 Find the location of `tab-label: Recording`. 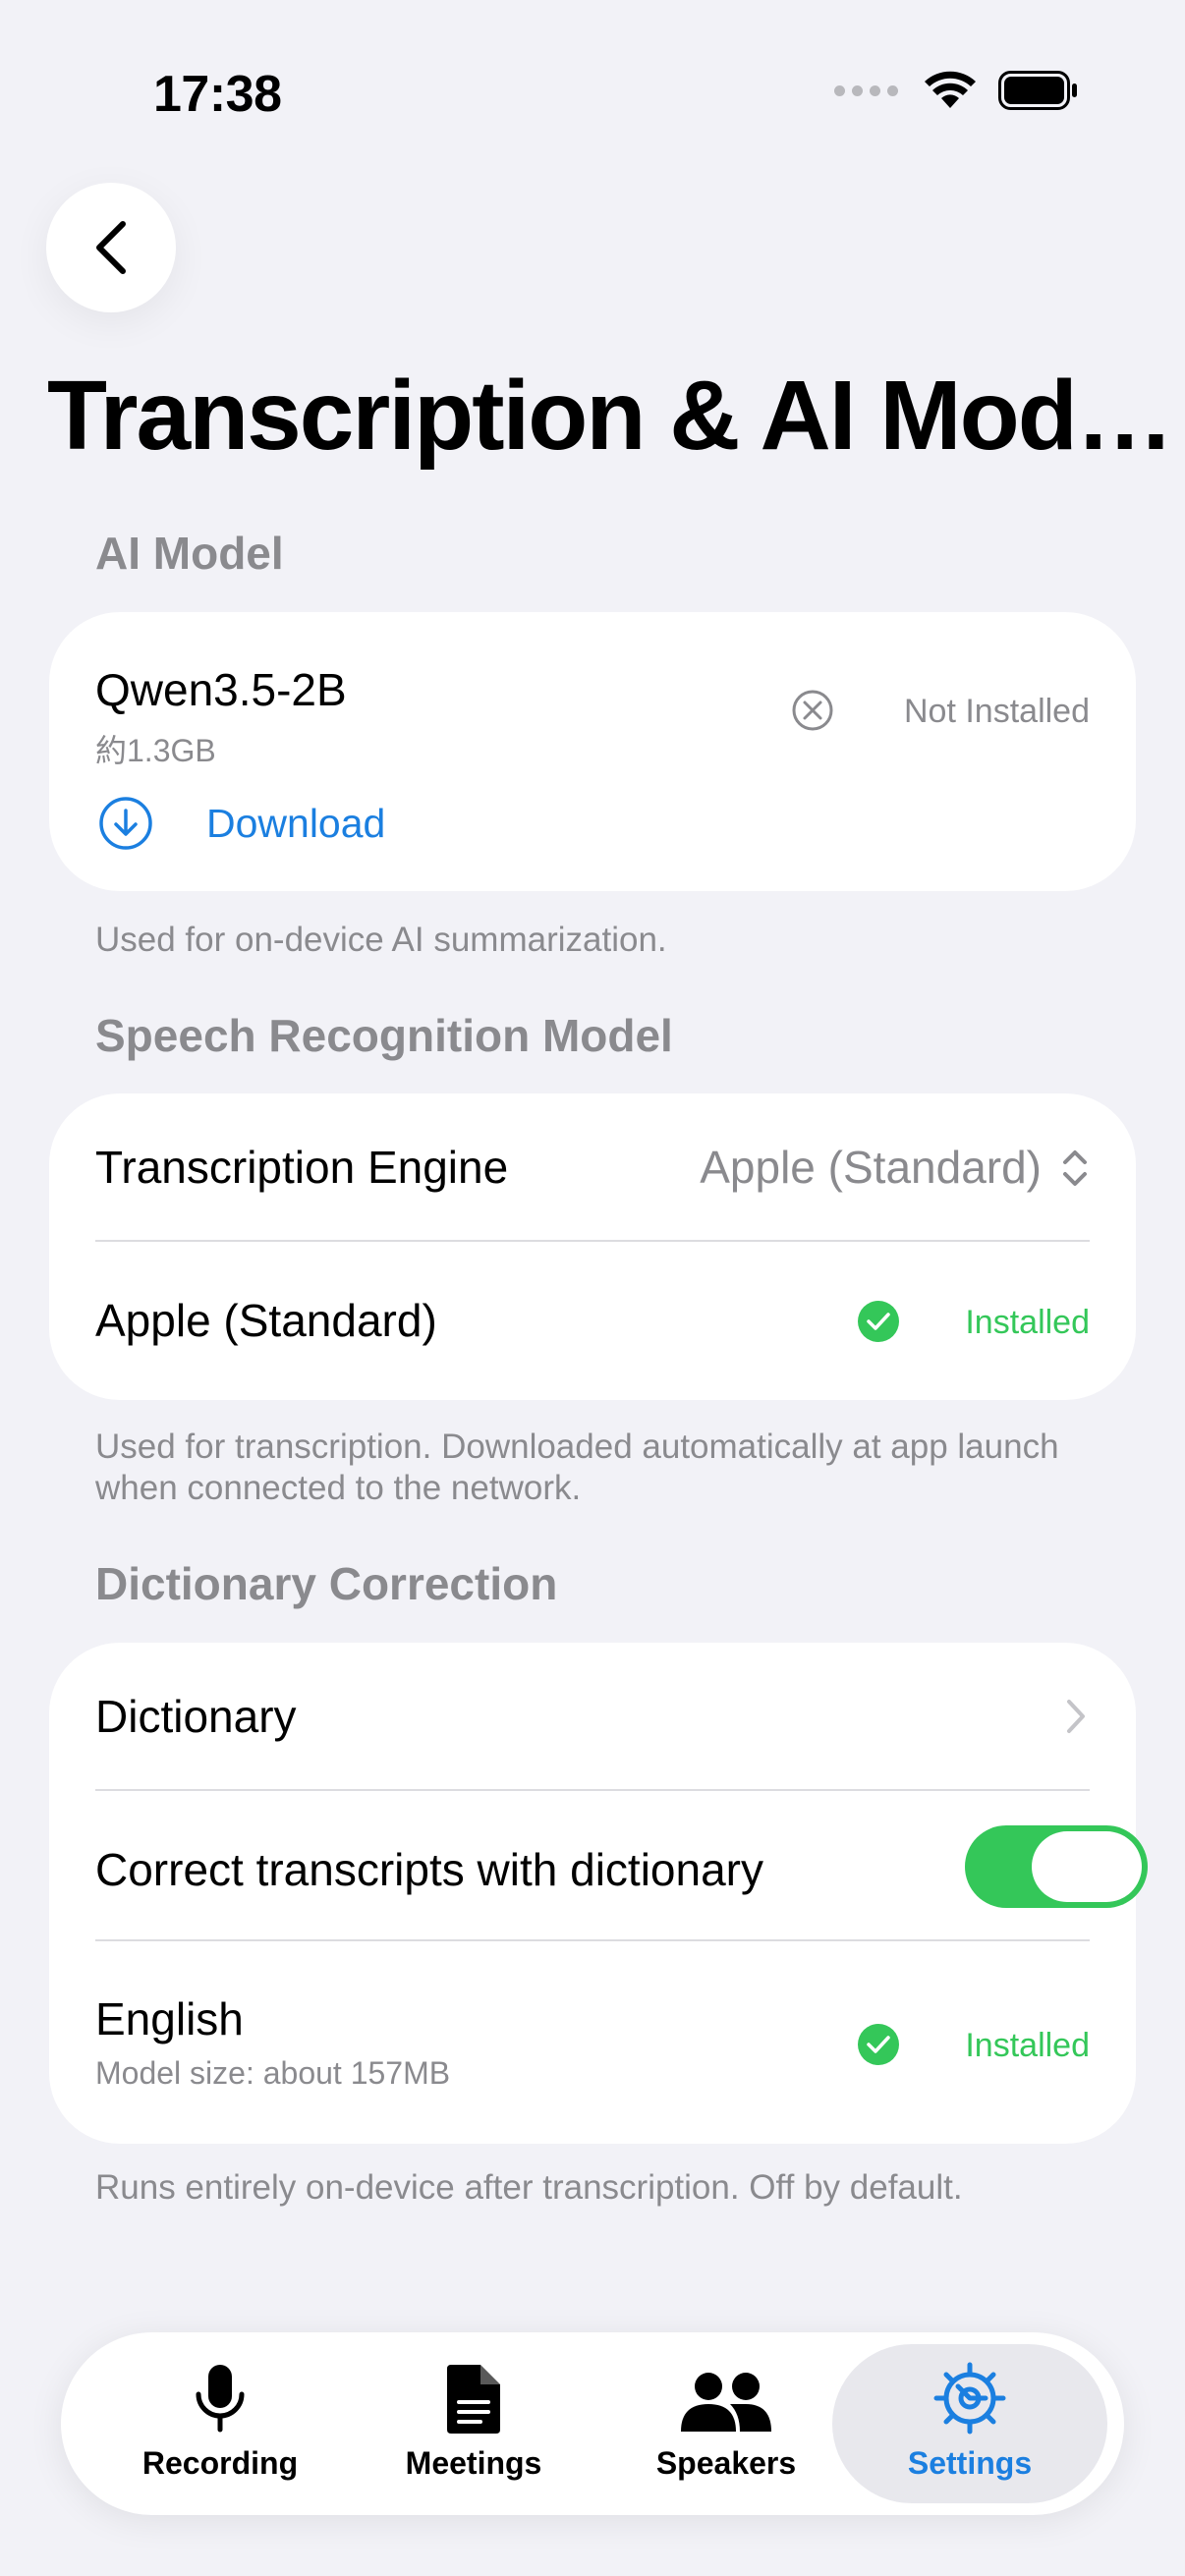

tab-label: Recording is located at coordinates (220, 2463).